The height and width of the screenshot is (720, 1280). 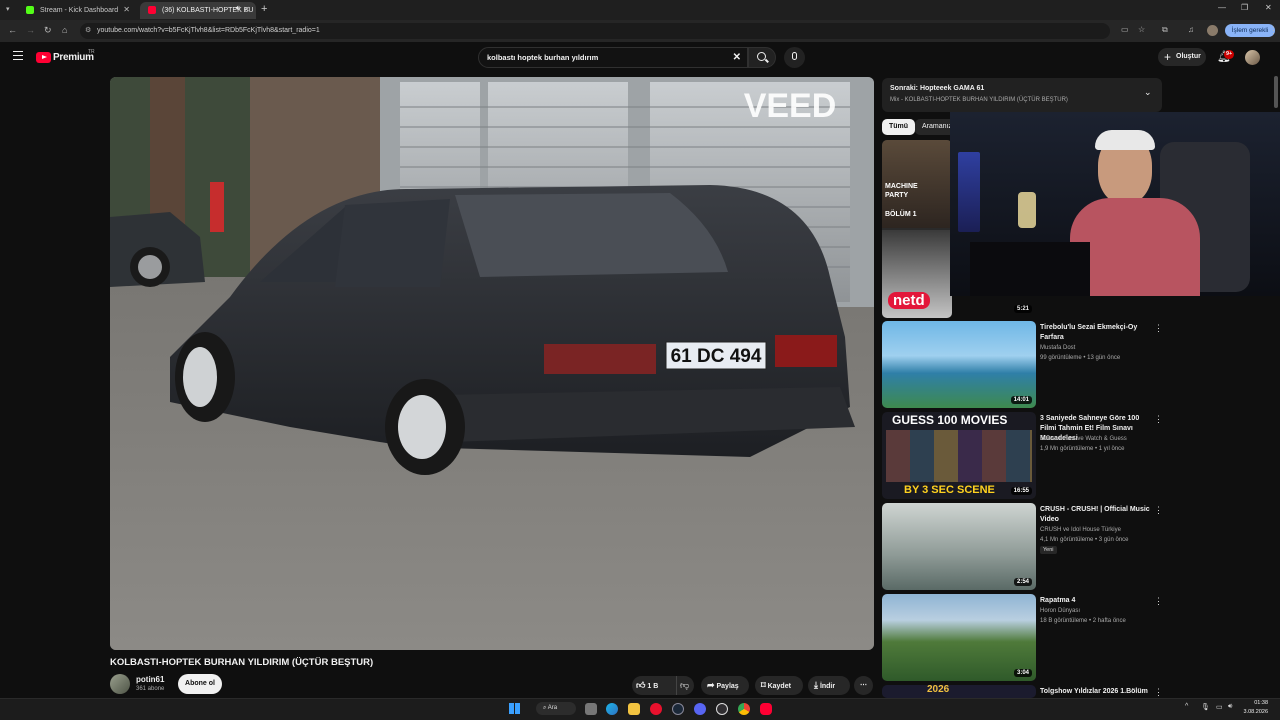 What do you see at coordinates (120, 684) in the screenshot?
I see `channel-avatar` at bounding box center [120, 684].